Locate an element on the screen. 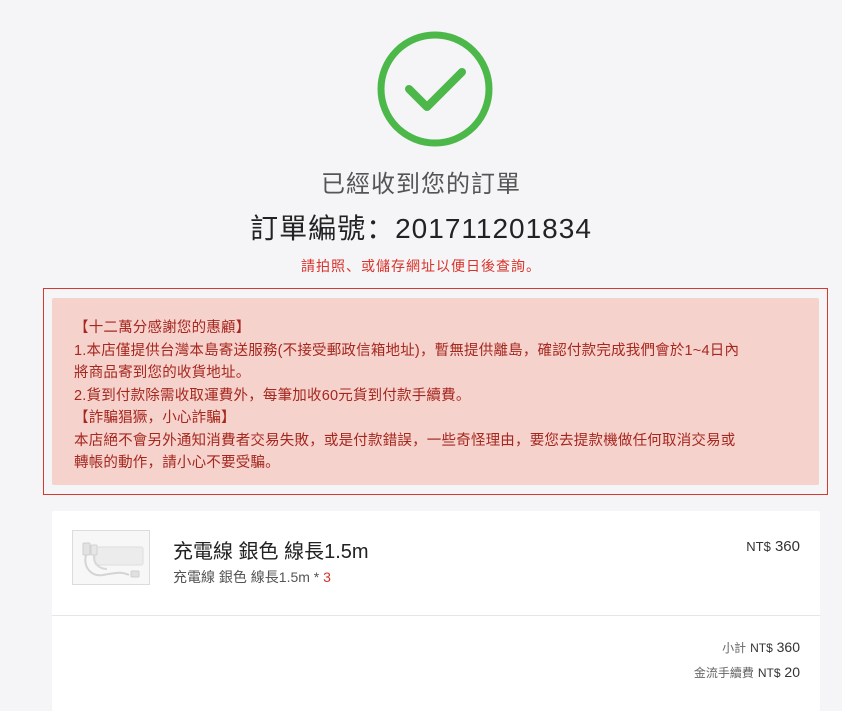 This screenshot has width=842, height=711. notice-line: 【詐騙猖獗，小心詐騙】 is located at coordinates (155, 418).